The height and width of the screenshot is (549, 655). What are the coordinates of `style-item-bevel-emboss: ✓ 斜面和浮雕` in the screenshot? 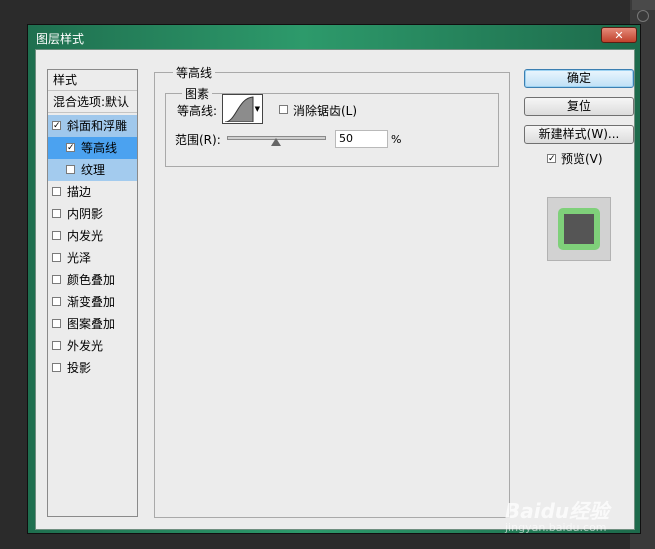 It's located at (92, 126).